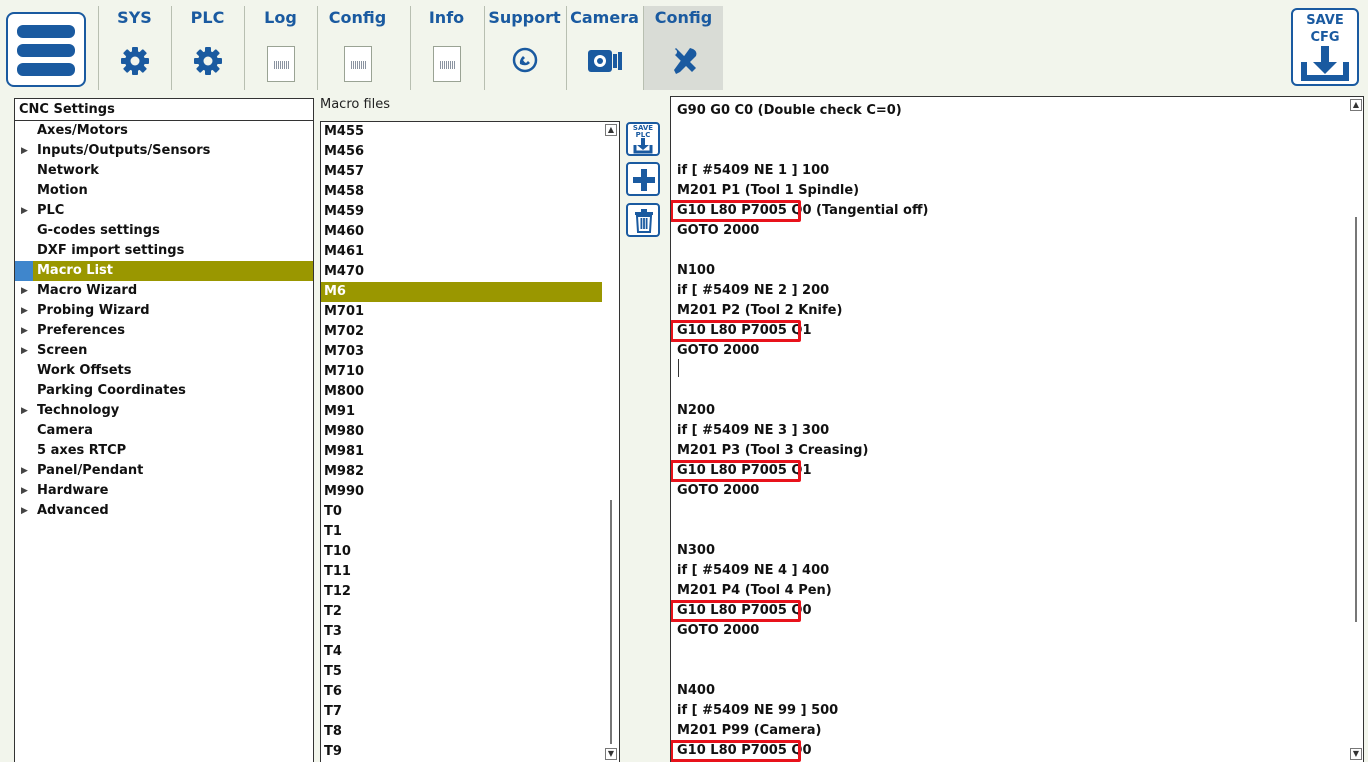 This screenshot has width=1368, height=762. I want to click on macro-file-item: M457, so click(461, 172).